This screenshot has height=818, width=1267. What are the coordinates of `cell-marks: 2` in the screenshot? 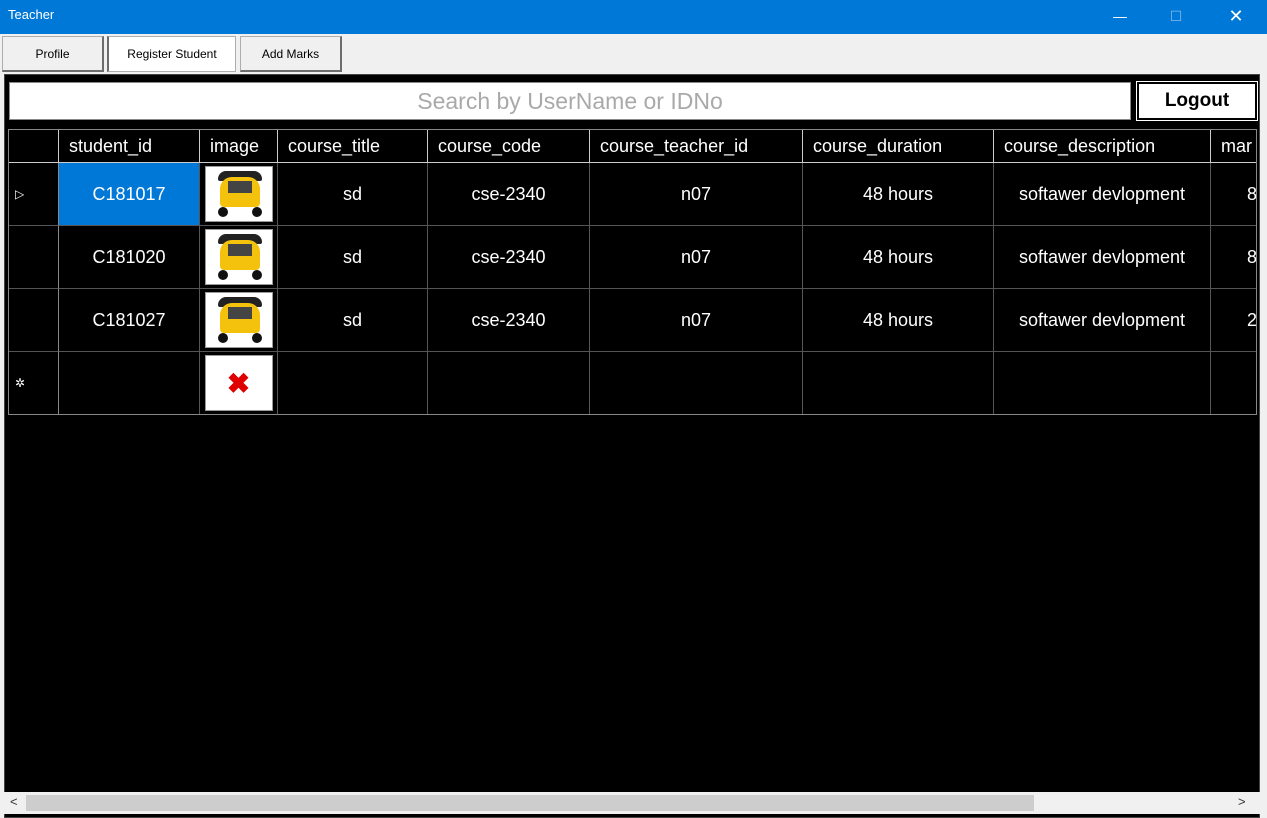 It's located at (1233, 320).